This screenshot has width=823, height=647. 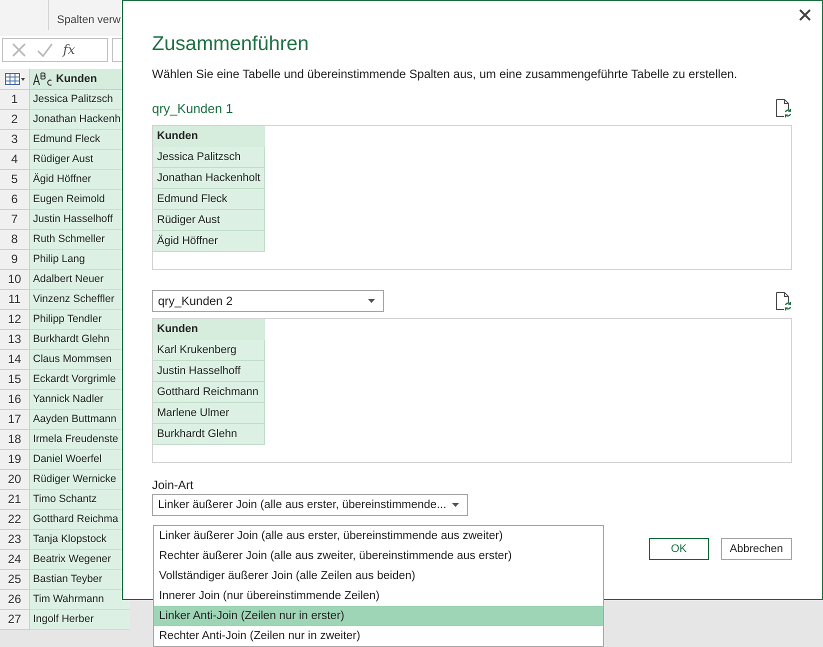 I want to click on cancel-button: Abbrechen, so click(x=756, y=549).